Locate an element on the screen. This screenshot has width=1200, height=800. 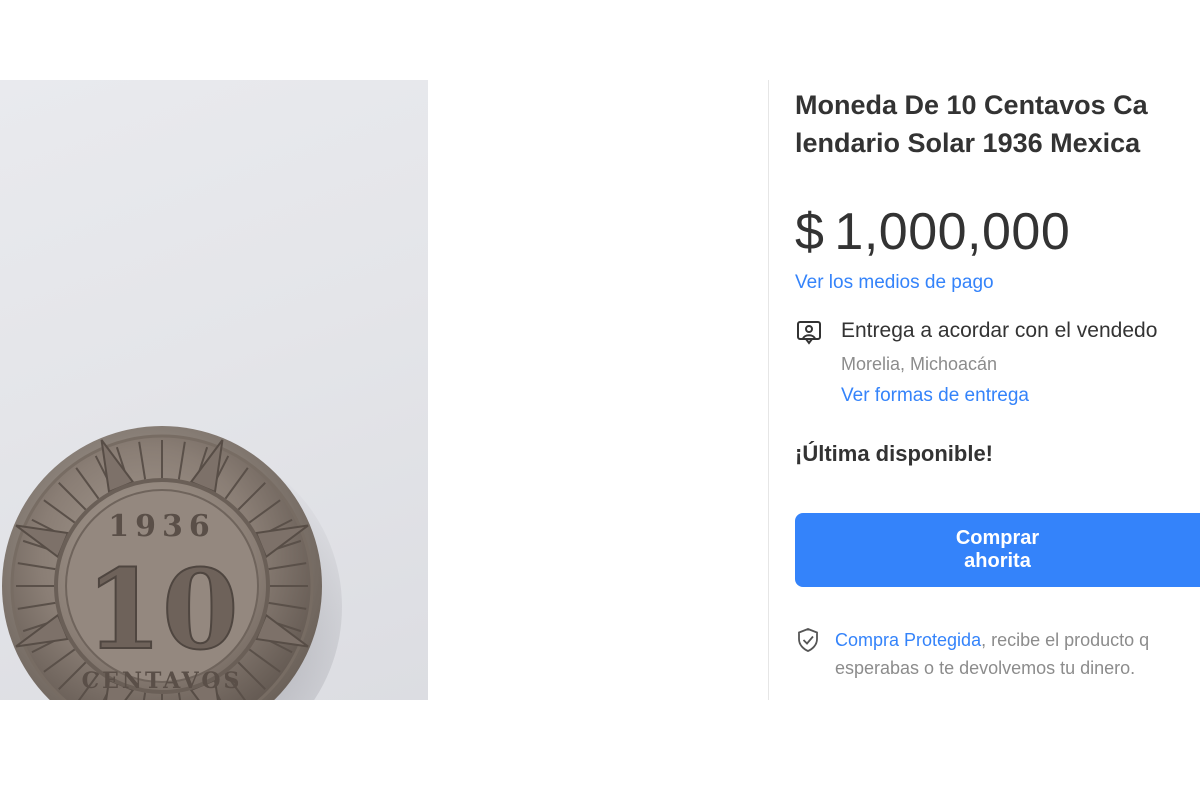
price-amount: 1,000,000 is located at coordinates (952, 232).